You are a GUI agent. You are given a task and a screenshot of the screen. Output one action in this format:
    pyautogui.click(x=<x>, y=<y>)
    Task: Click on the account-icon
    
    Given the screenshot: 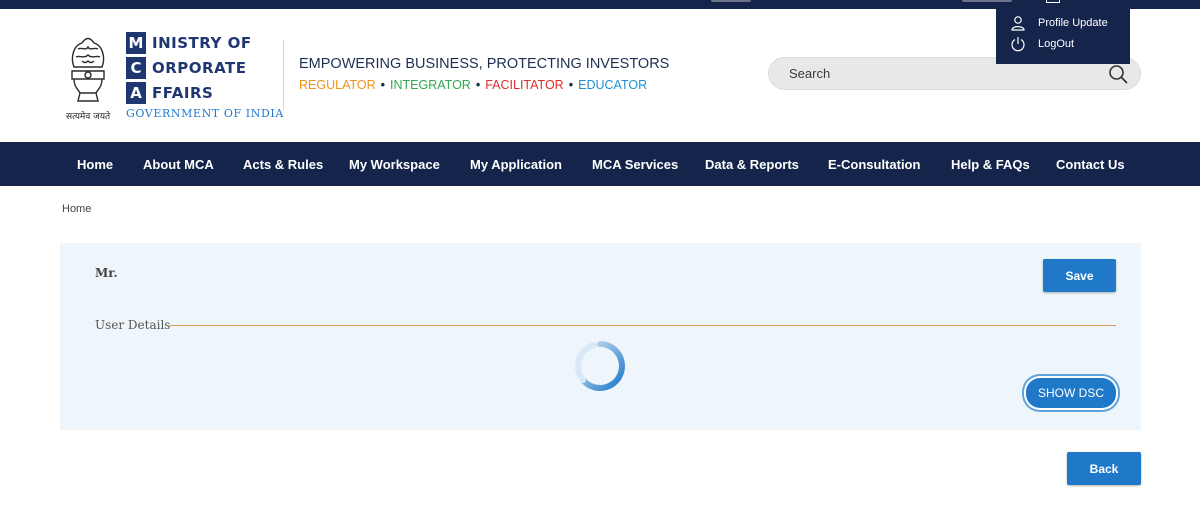 What is the action you would take?
    pyautogui.click(x=1053, y=1)
    